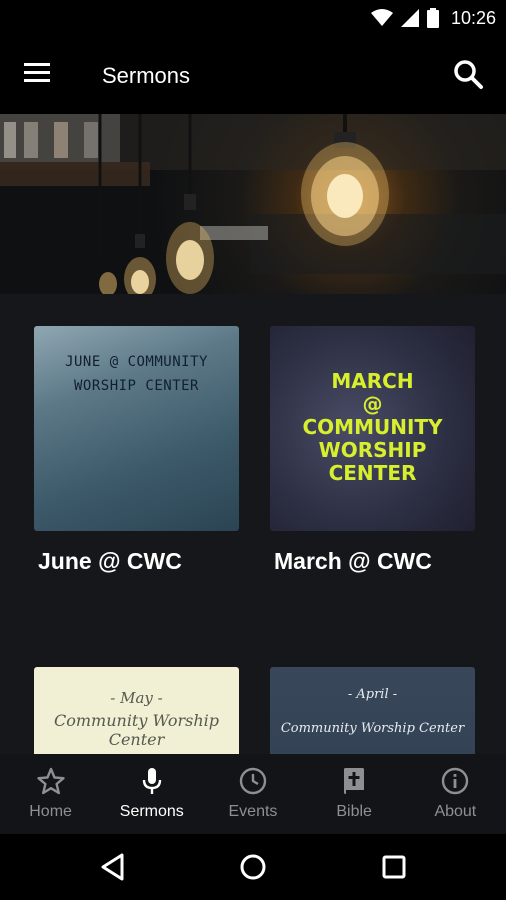  What do you see at coordinates (136, 698) in the screenshot?
I see `artwork-line: - May -` at bounding box center [136, 698].